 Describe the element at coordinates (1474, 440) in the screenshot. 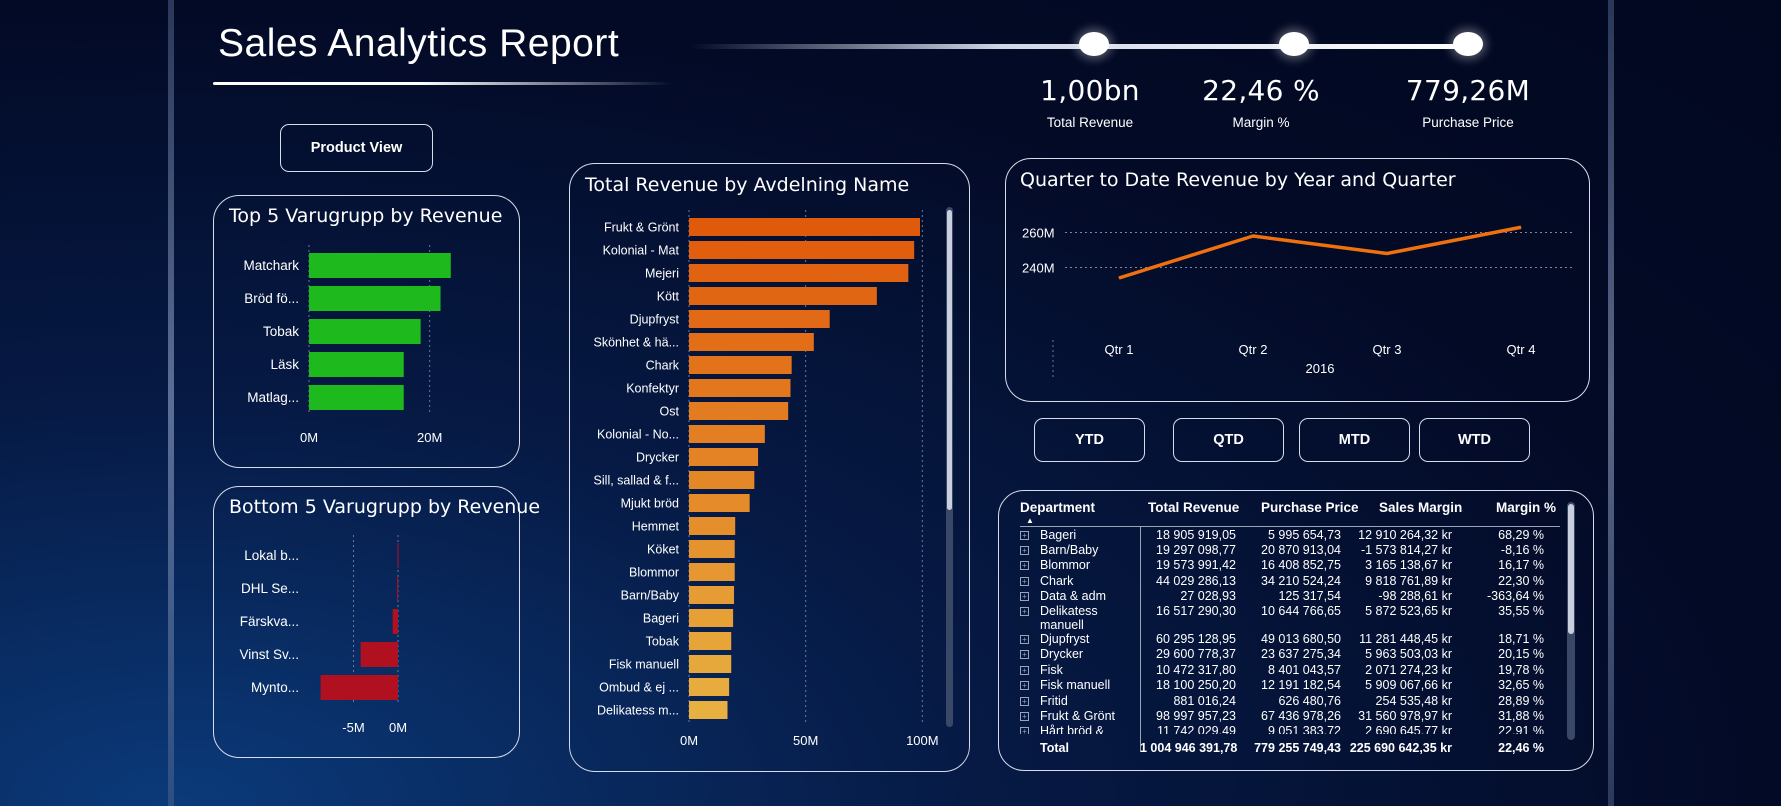

I see `wtd-button: WTD` at that location.